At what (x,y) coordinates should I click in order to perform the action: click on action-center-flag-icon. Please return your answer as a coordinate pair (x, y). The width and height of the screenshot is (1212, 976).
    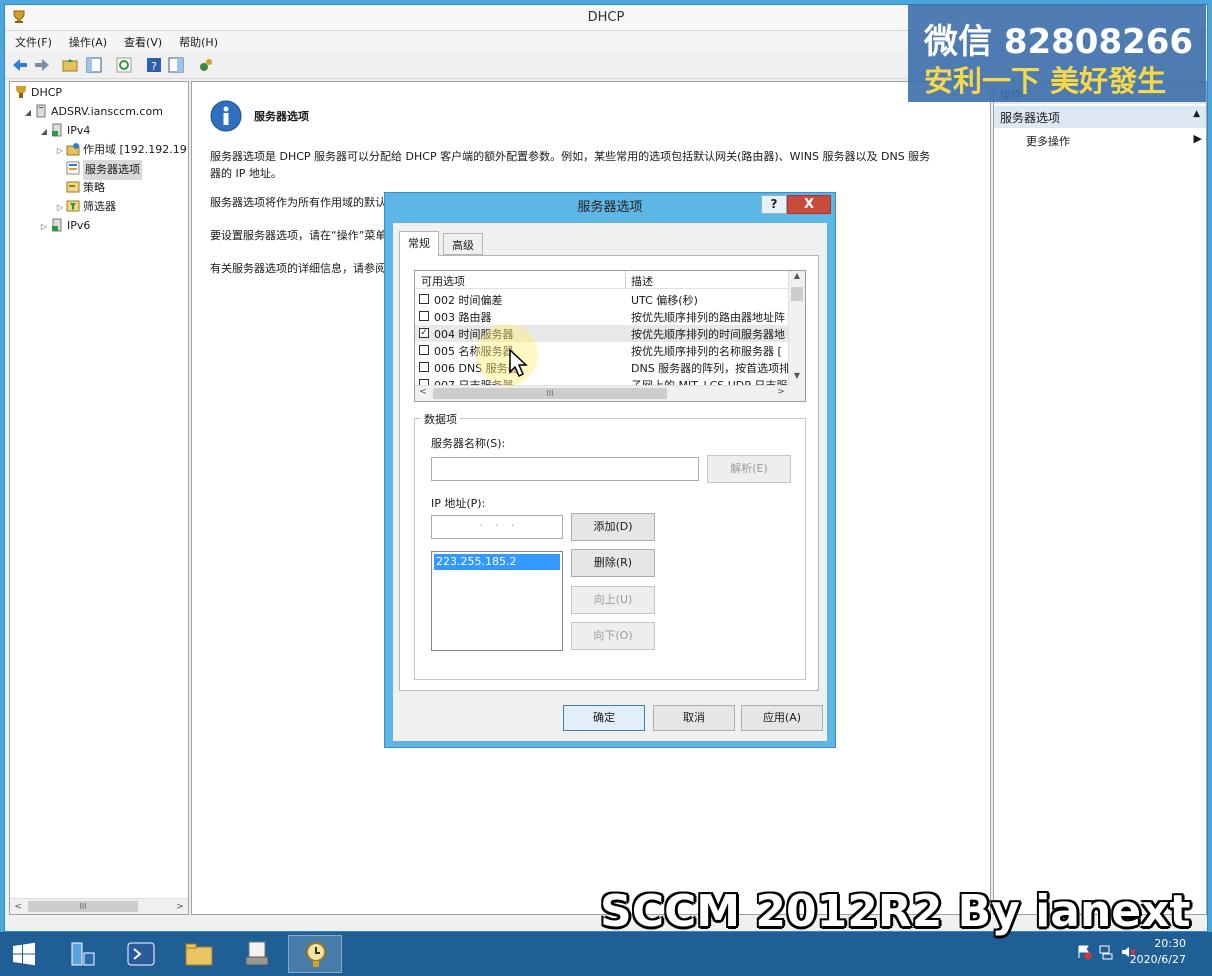
    Looking at the image, I should click on (1084, 952).